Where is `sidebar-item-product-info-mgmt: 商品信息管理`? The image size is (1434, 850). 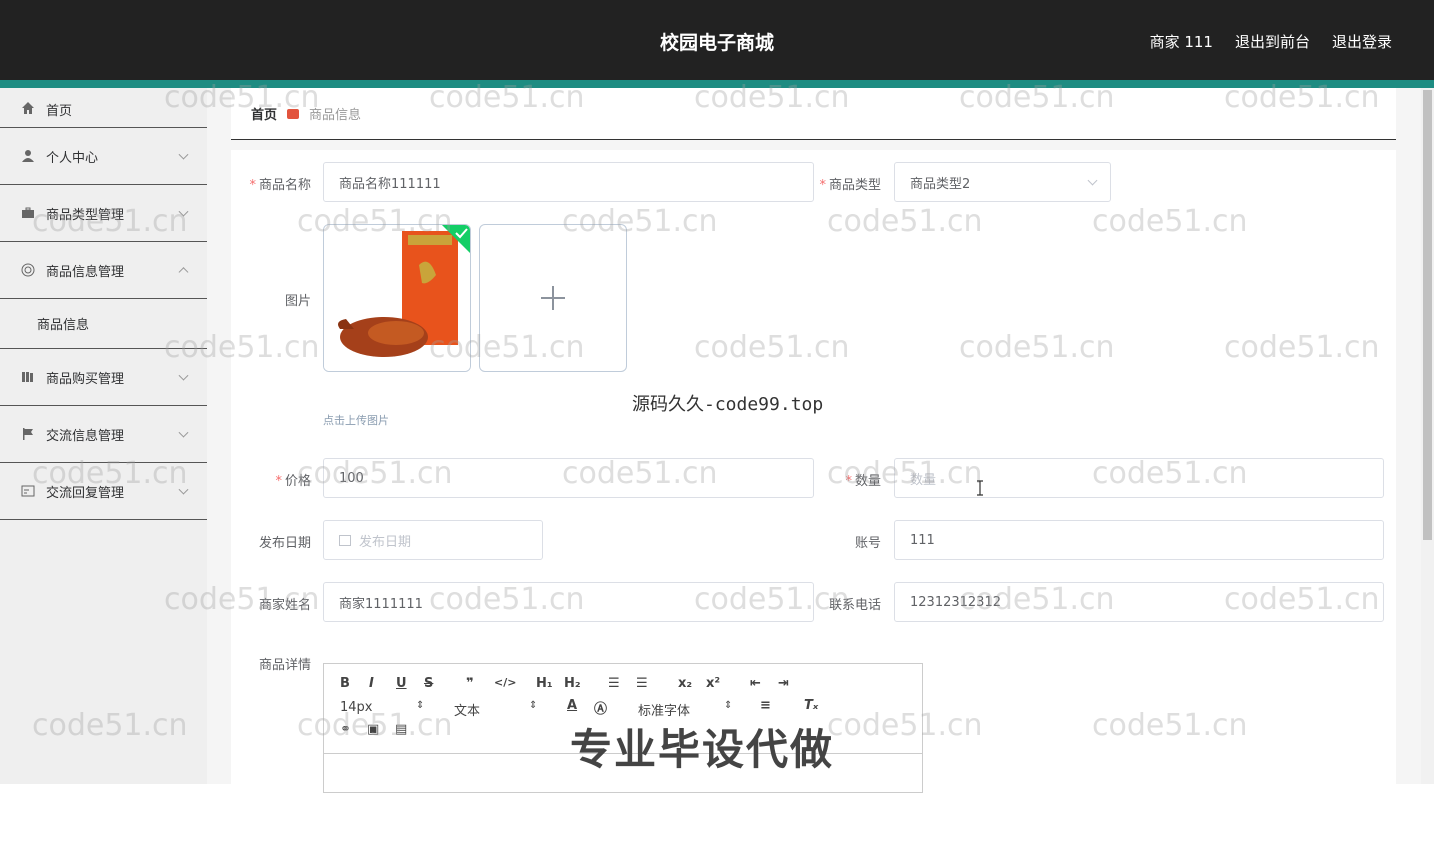
sidebar-item-product-info-mgmt: 商品信息管理 is located at coordinates (103, 270).